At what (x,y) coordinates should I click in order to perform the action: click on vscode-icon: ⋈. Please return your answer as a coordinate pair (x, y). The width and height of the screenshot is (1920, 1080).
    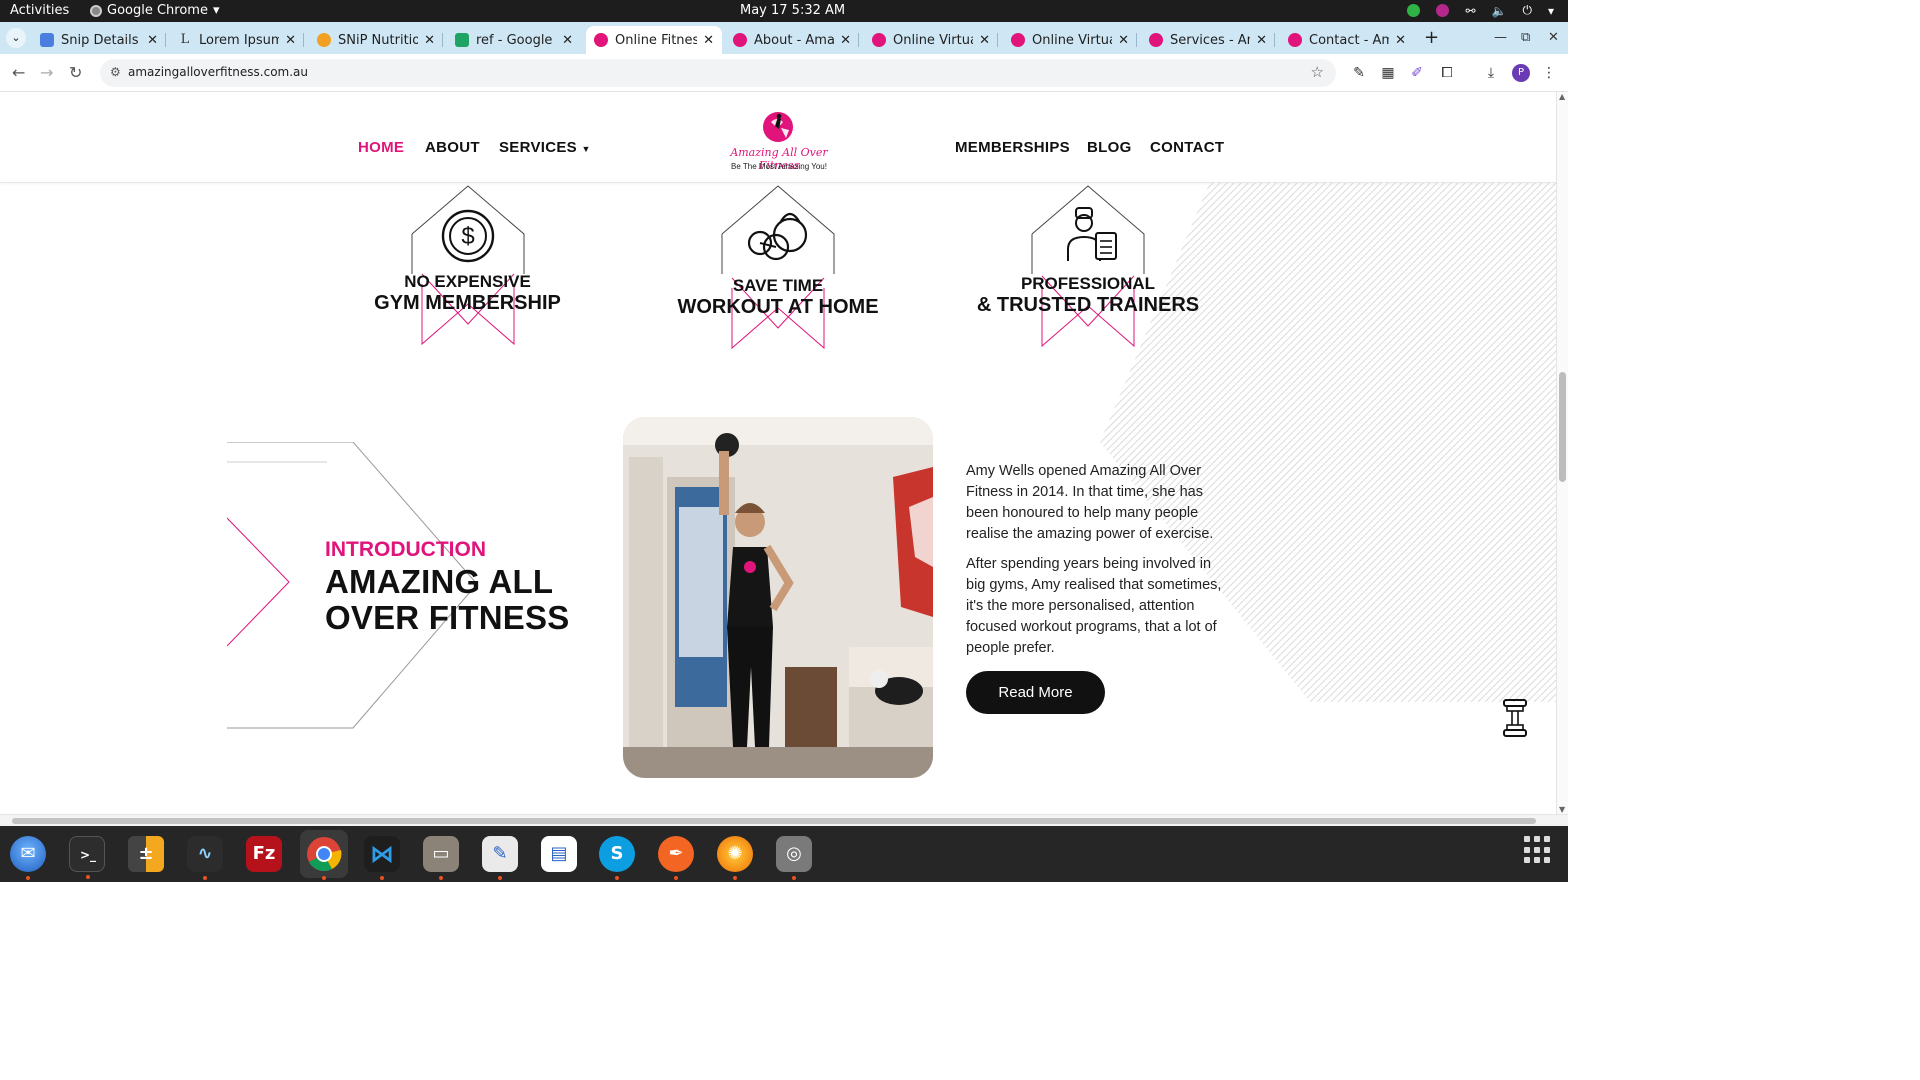
    Looking at the image, I should click on (382, 854).